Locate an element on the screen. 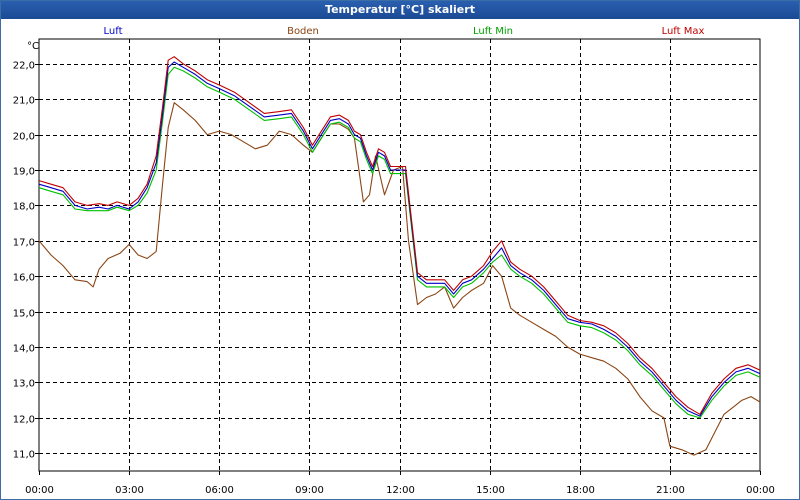 The height and width of the screenshot is (500, 800). x-tick-time: 15:00 is located at coordinates (490, 490).